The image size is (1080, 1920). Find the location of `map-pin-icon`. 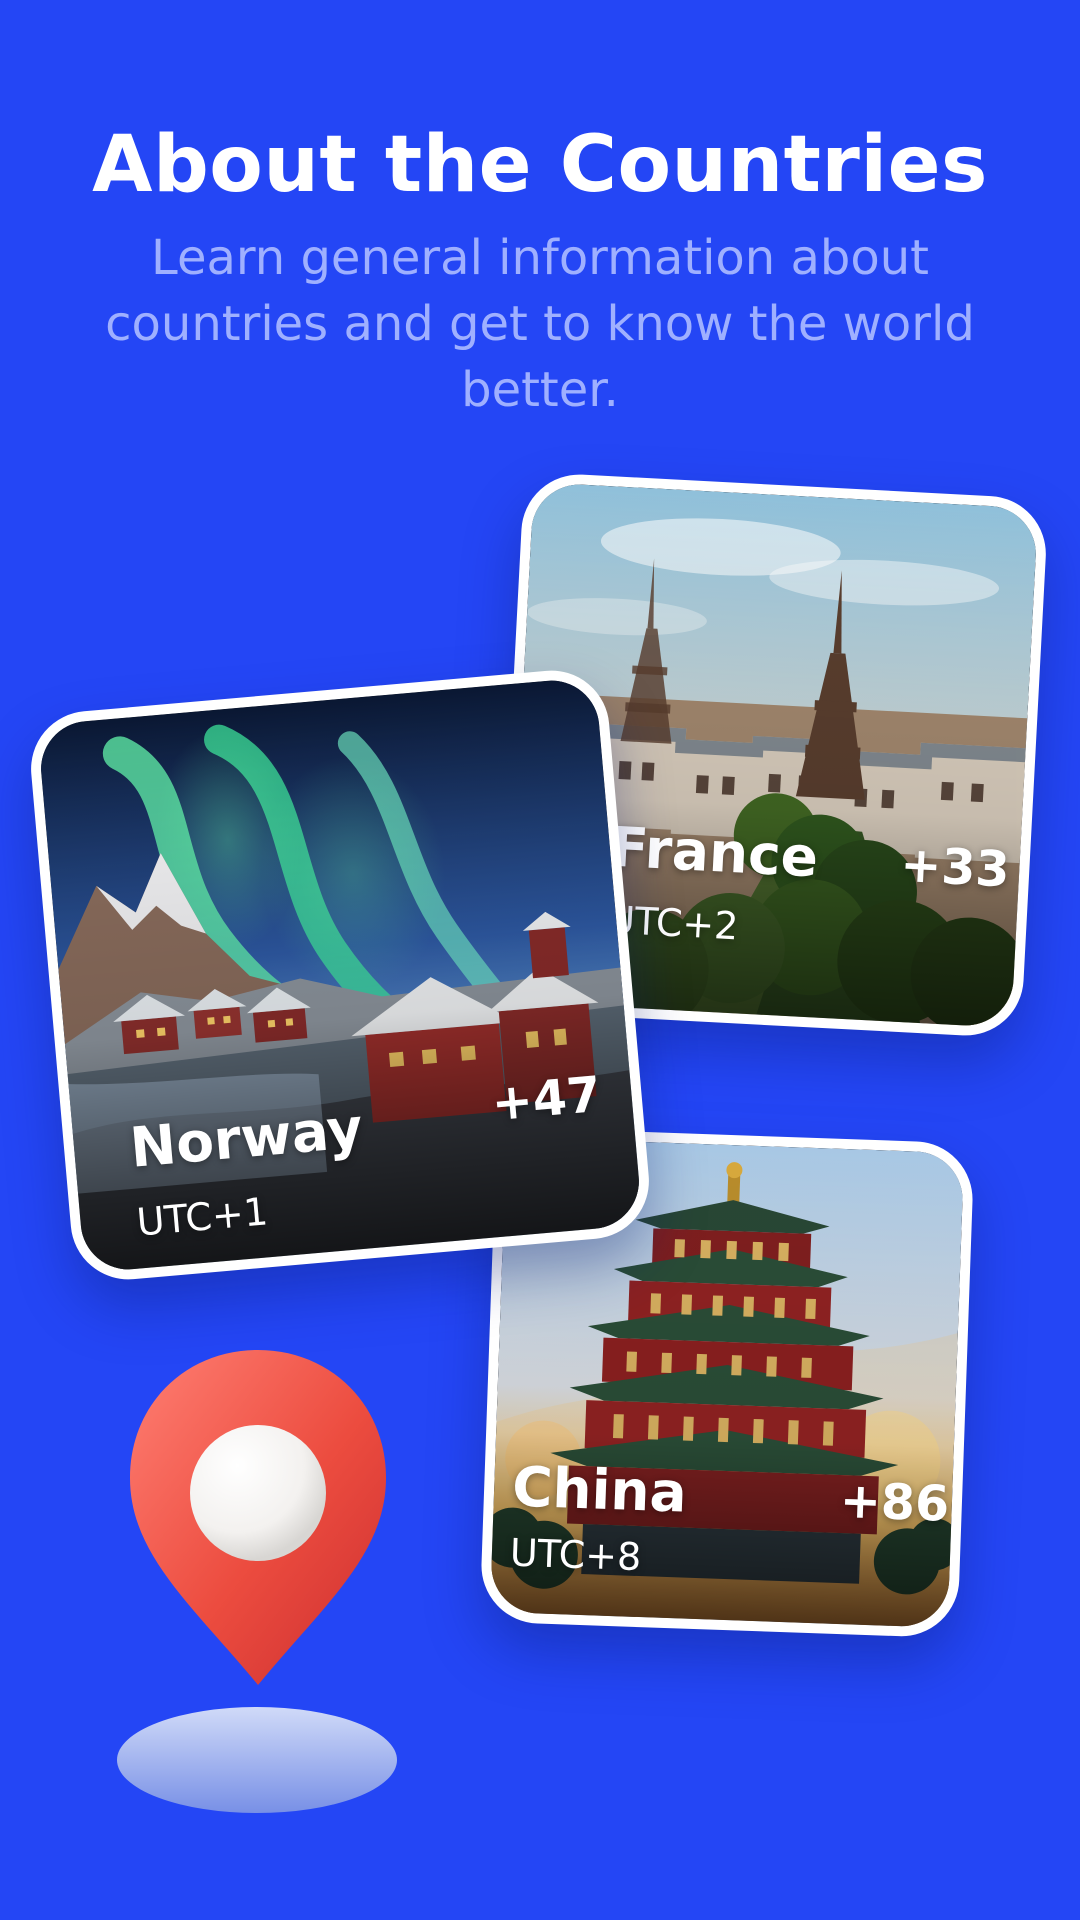

map-pin-icon is located at coordinates (262, 1580).